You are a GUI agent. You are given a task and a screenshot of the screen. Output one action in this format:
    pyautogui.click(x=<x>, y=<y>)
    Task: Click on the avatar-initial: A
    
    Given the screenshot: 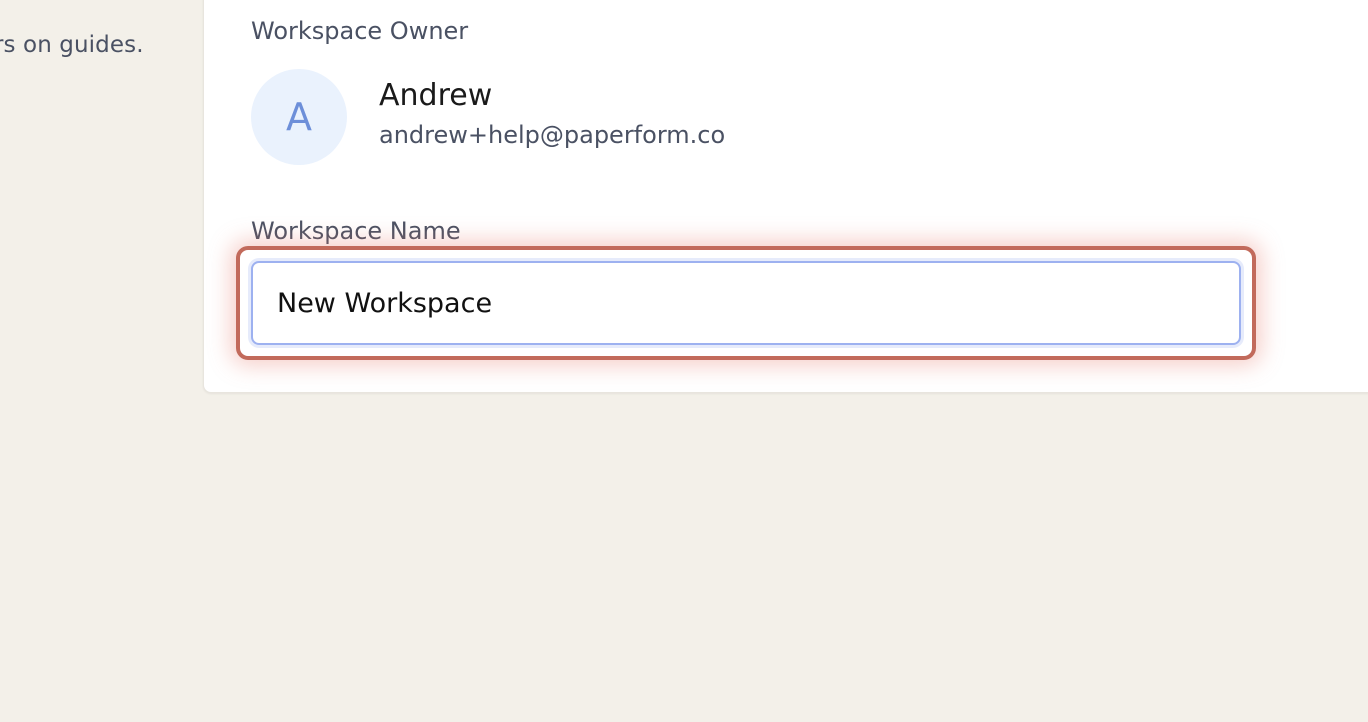 What is the action you would take?
    pyautogui.click(x=299, y=117)
    